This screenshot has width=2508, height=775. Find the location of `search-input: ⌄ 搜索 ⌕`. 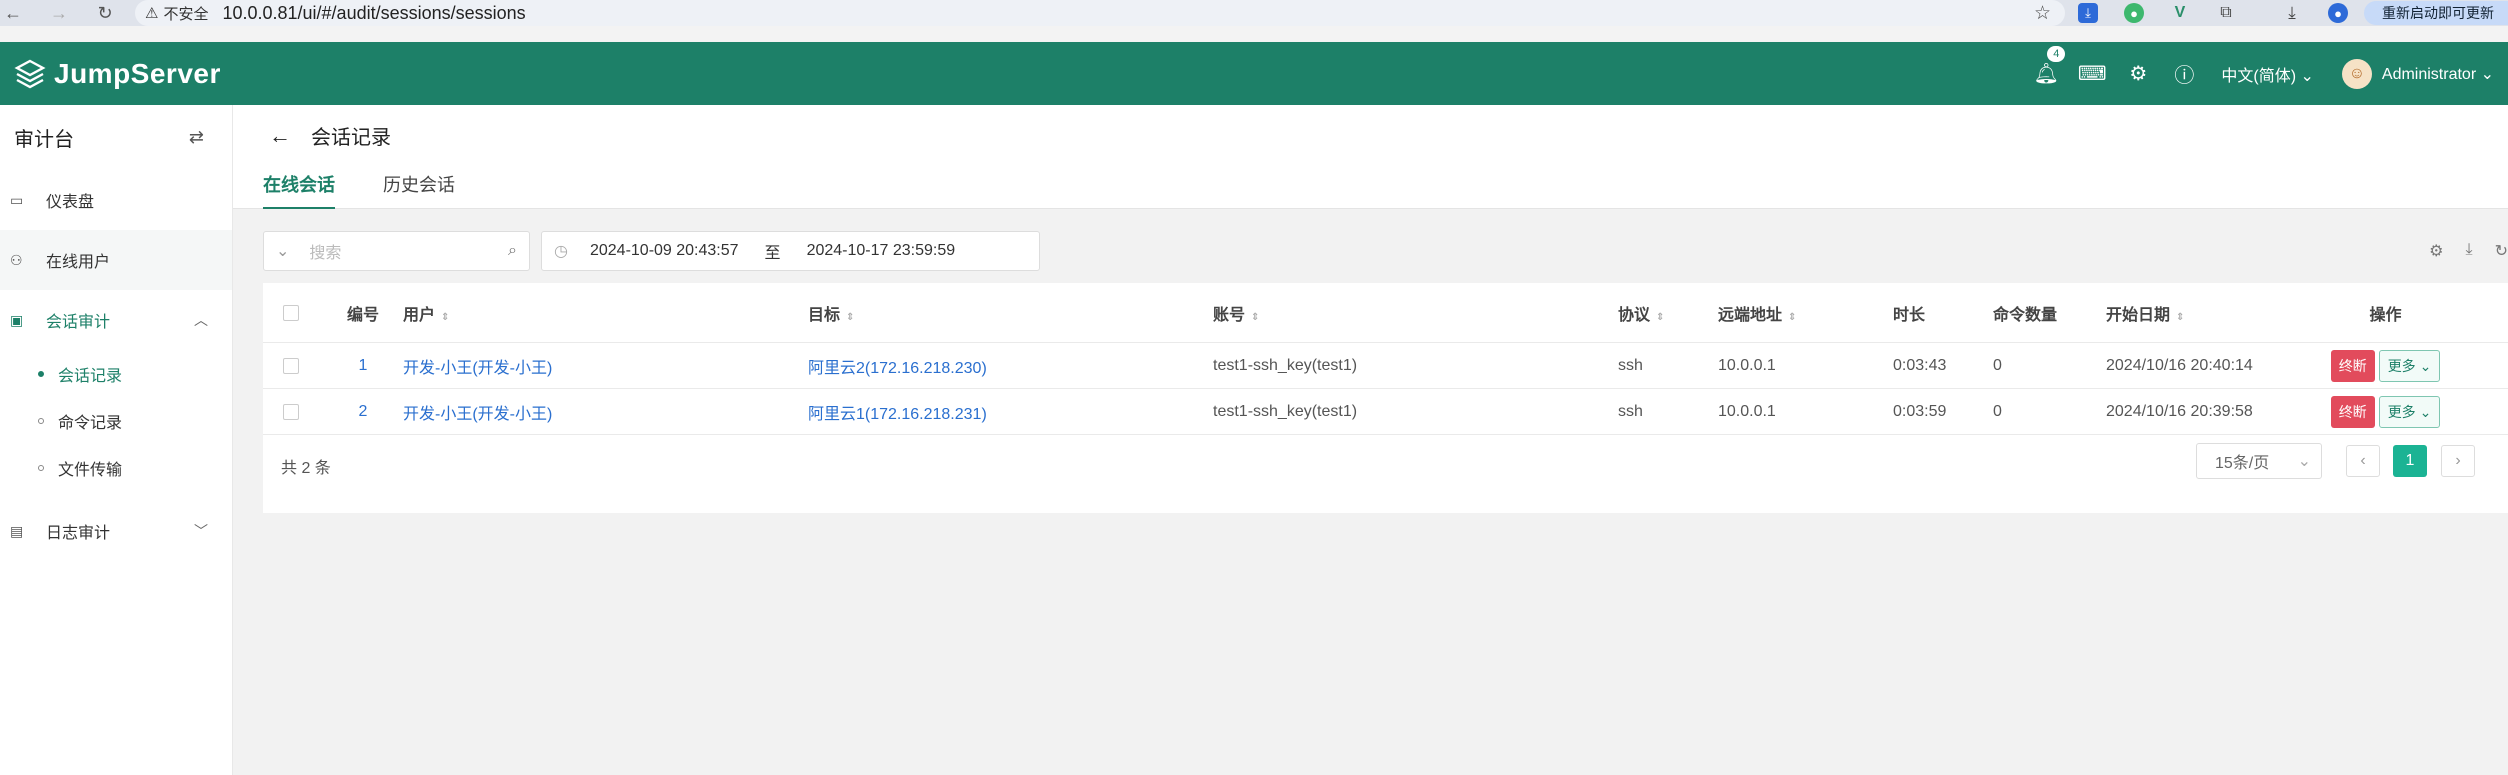

search-input: ⌄ 搜索 ⌕ is located at coordinates (396, 251).